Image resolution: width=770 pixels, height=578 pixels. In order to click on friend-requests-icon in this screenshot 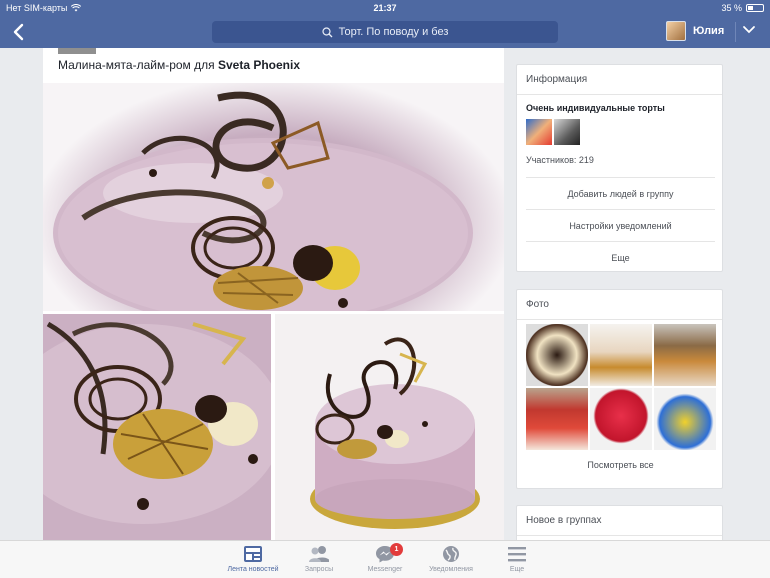, I will do `click(319, 554)`.